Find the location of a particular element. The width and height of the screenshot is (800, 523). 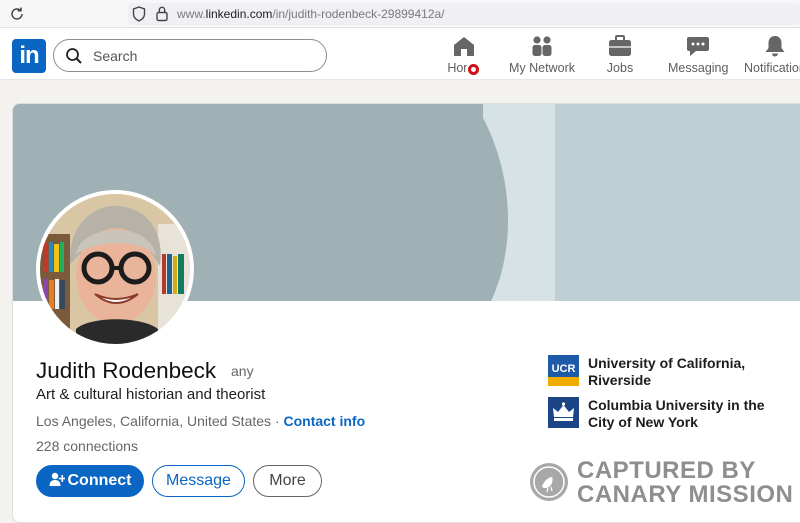

watermark-line-2: CANARY MISSION is located at coordinates (685, 494).